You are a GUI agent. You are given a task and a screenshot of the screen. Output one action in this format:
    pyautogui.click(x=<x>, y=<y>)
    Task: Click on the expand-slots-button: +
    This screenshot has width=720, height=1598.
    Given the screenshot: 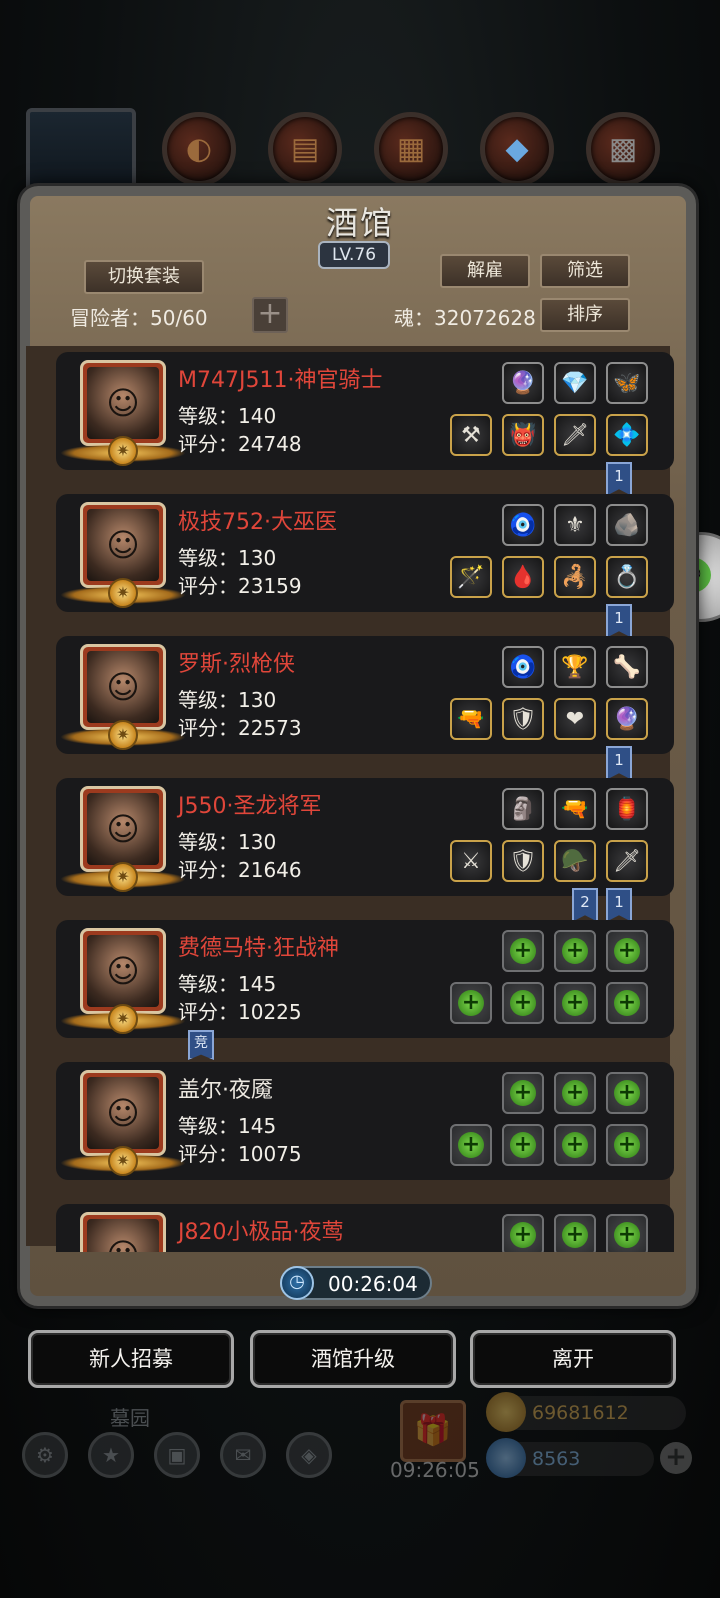 What is the action you would take?
    pyautogui.click(x=270, y=315)
    